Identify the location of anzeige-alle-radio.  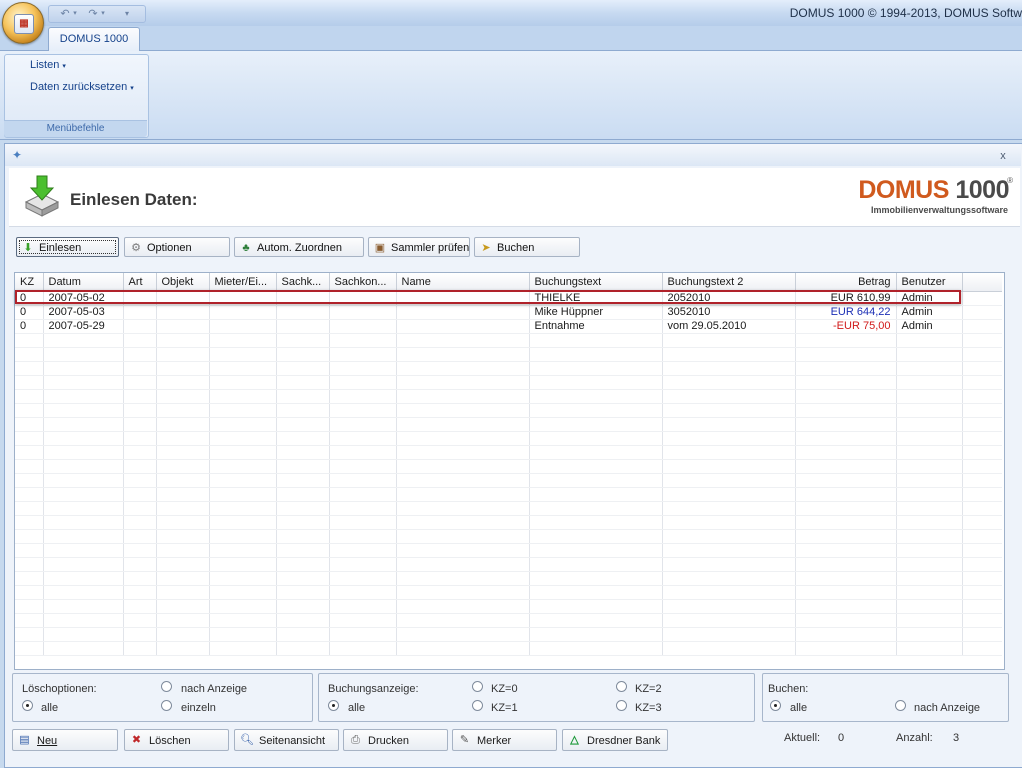
(333, 705).